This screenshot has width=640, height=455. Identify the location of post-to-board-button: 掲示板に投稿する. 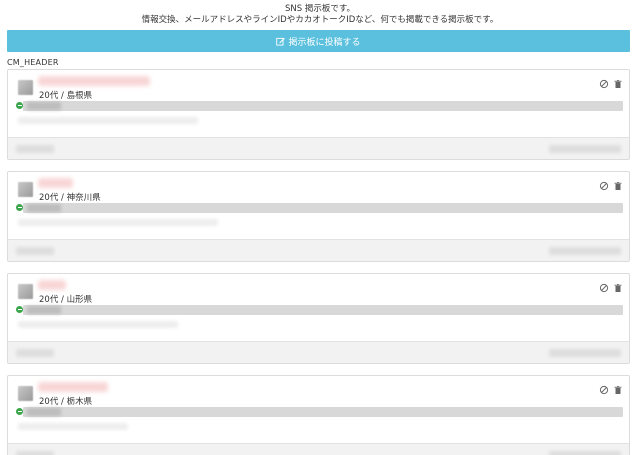
(318, 41).